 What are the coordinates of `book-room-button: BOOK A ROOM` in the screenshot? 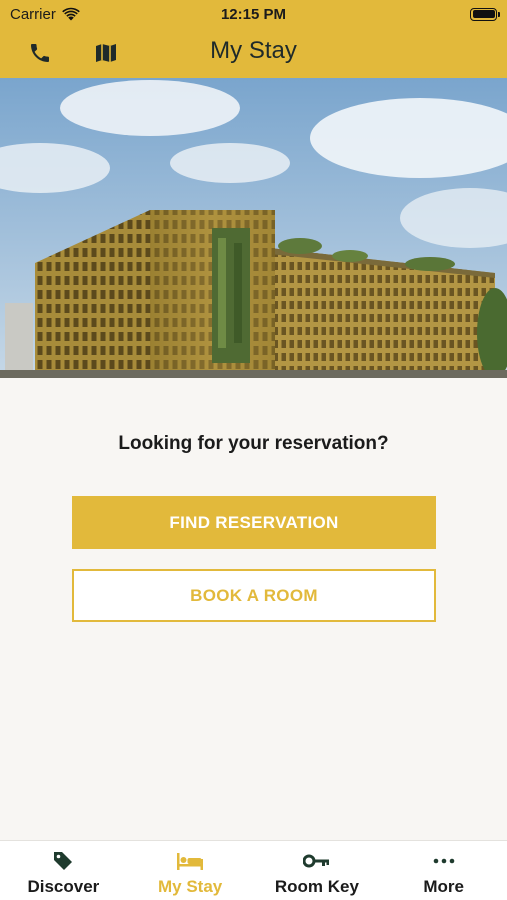 It's located at (254, 595).